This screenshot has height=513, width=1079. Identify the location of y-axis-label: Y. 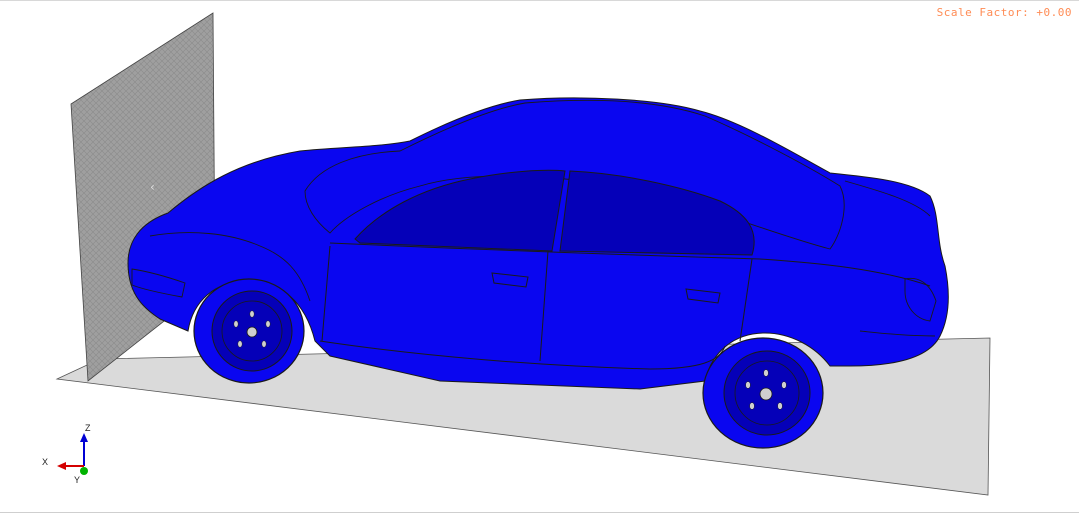
(77, 480).